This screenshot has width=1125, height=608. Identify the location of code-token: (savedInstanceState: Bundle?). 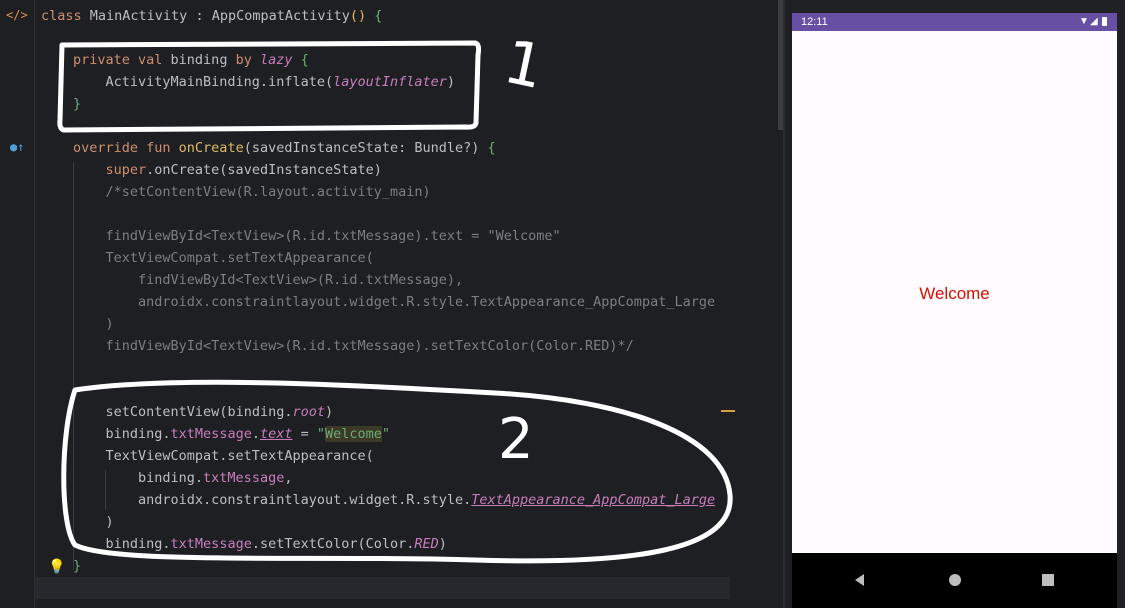
(365, 148).